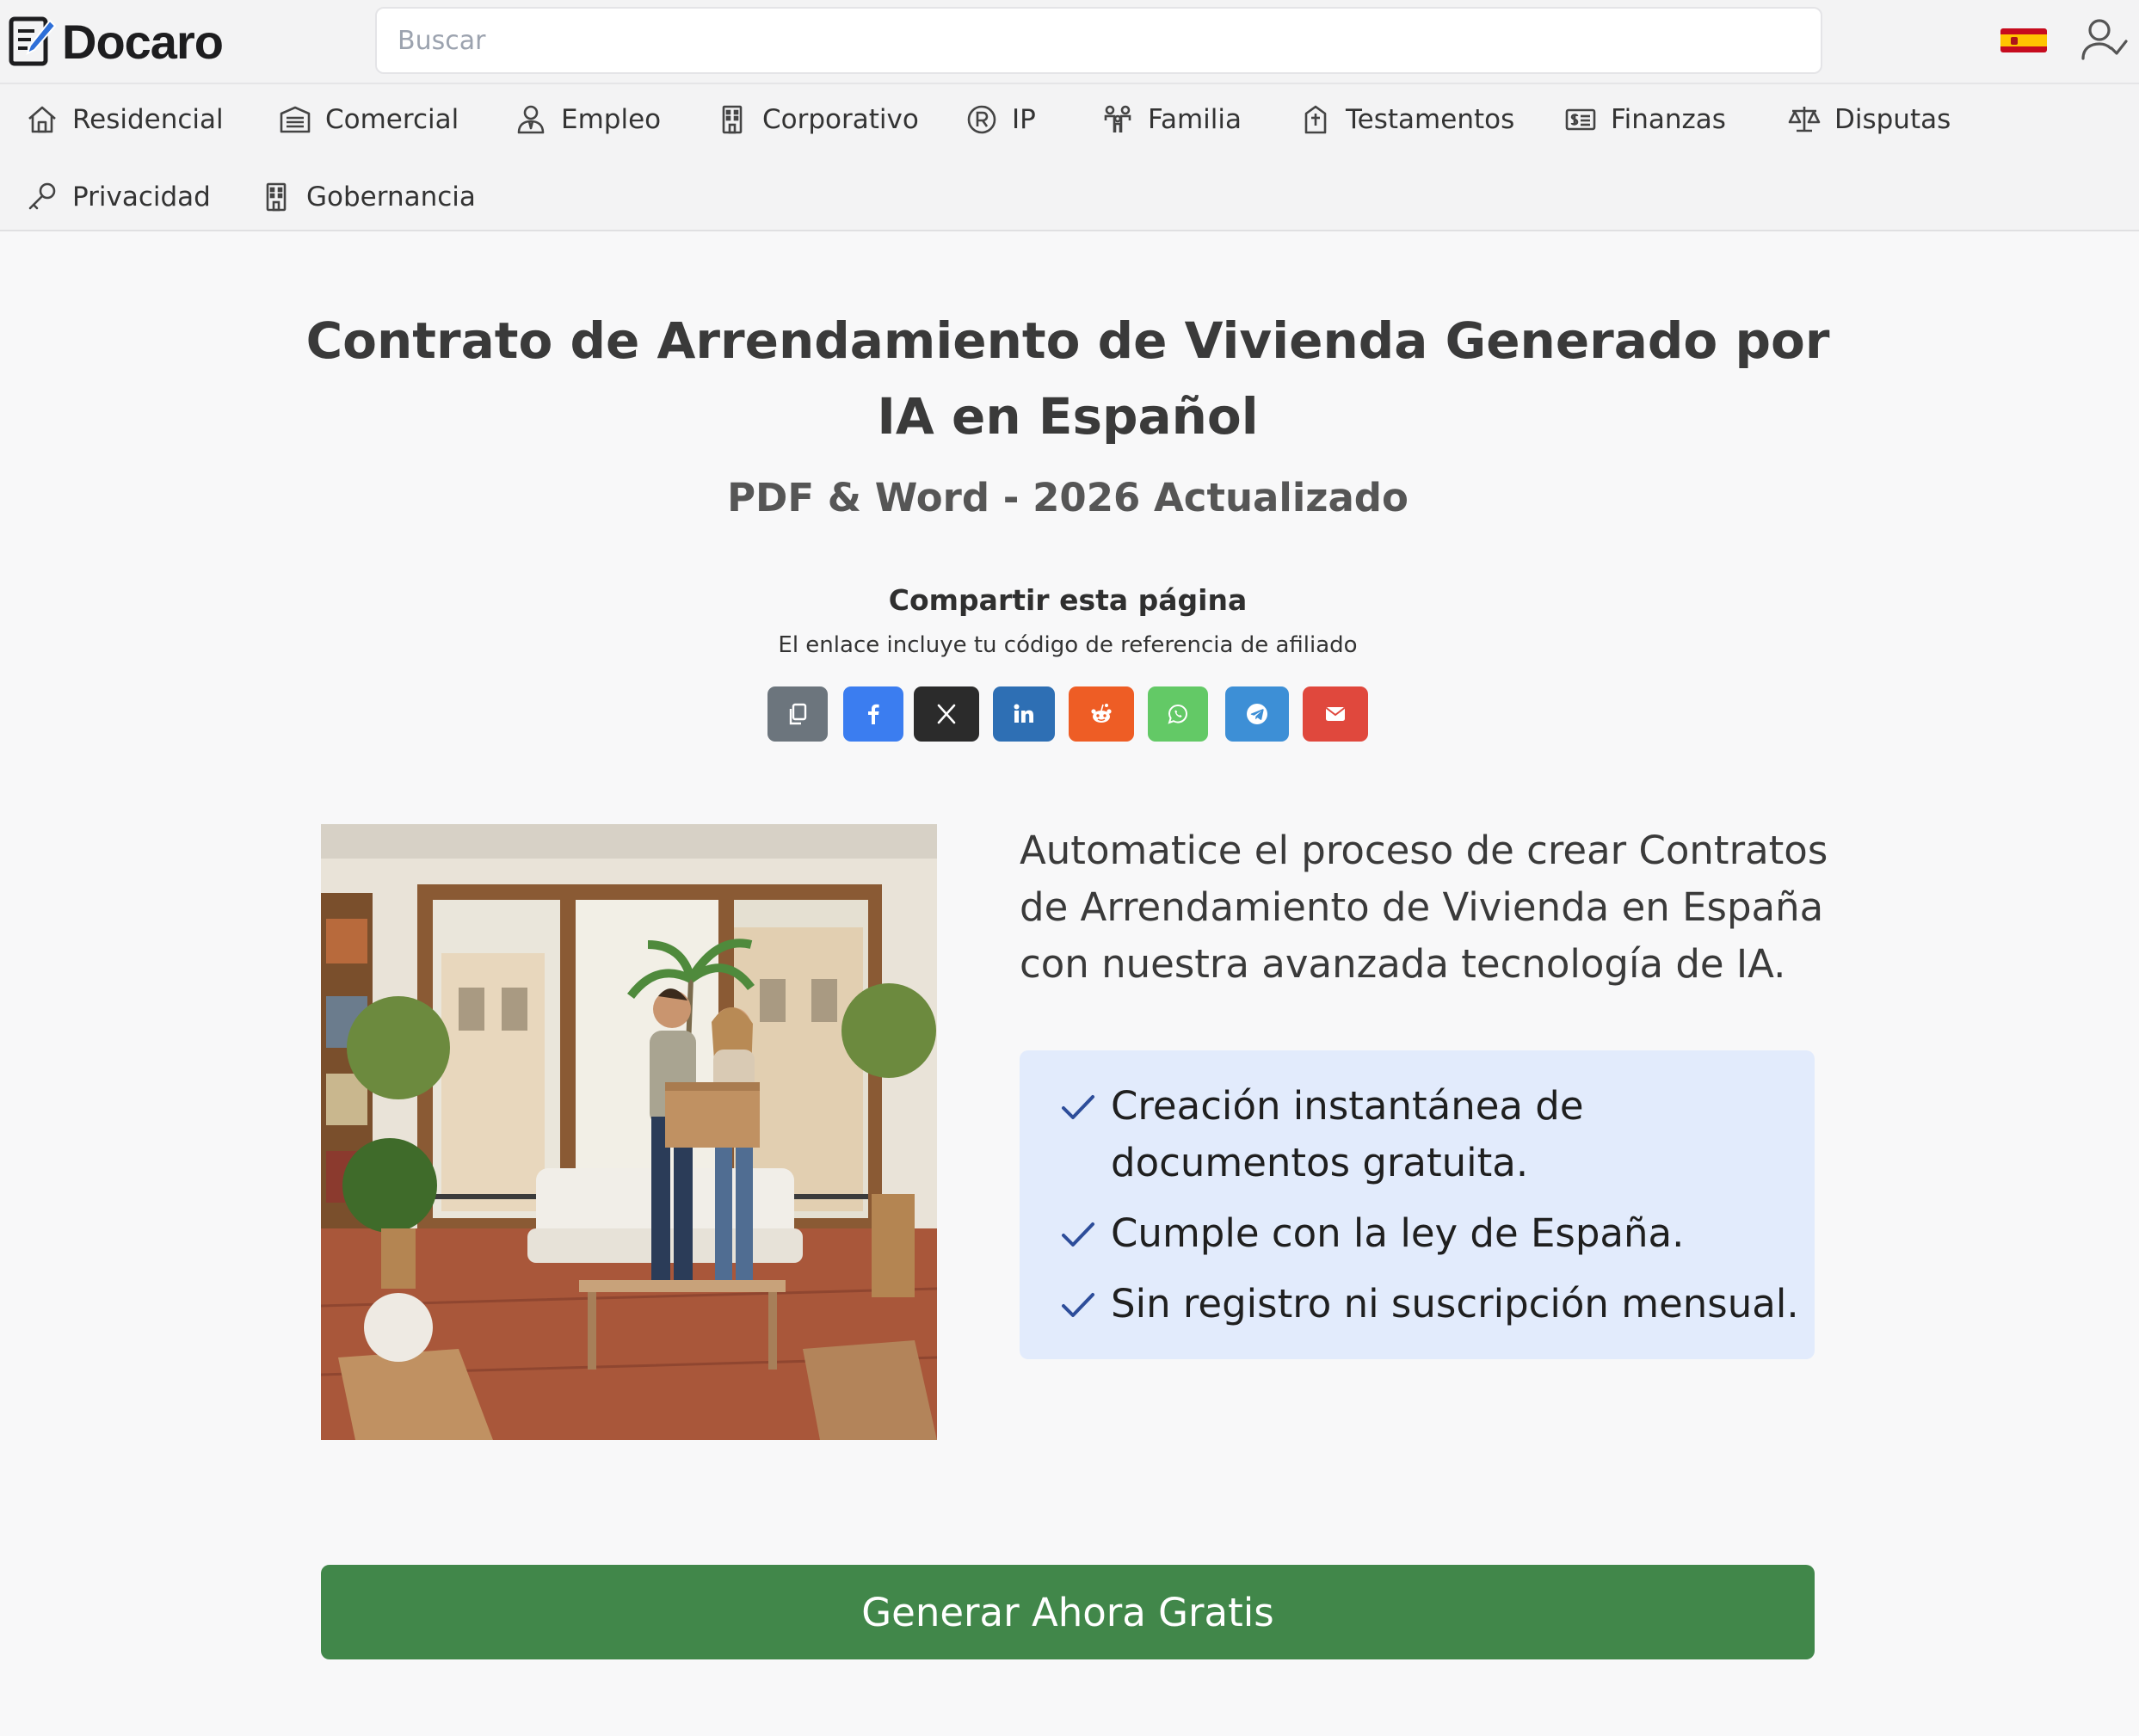 The width and height of the screenshot is (2139, 1736). Describe the element at coordinates (142, 197) in the screenshot. I see `category-label: Privacidad` at that location.